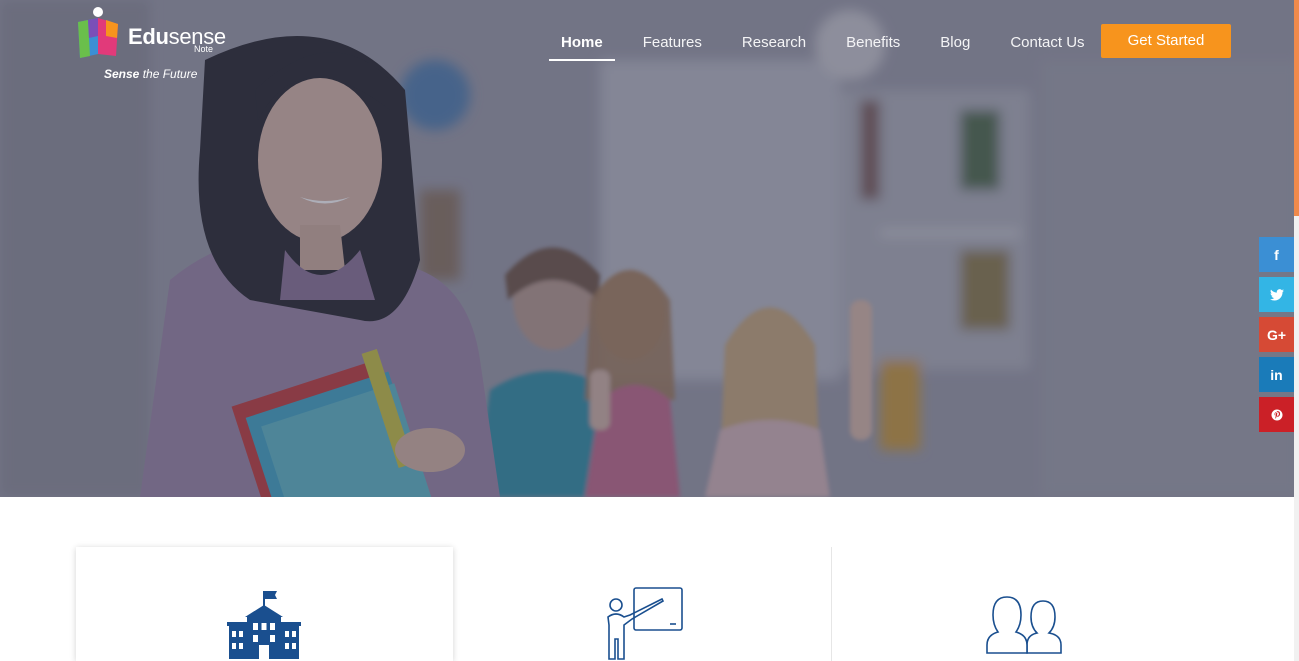 The width and height of the screenshot is (1299, 661). Describe the element at coordinates (1296, 108) in the screenshot. I see `scrollbar-thumb` at that location.